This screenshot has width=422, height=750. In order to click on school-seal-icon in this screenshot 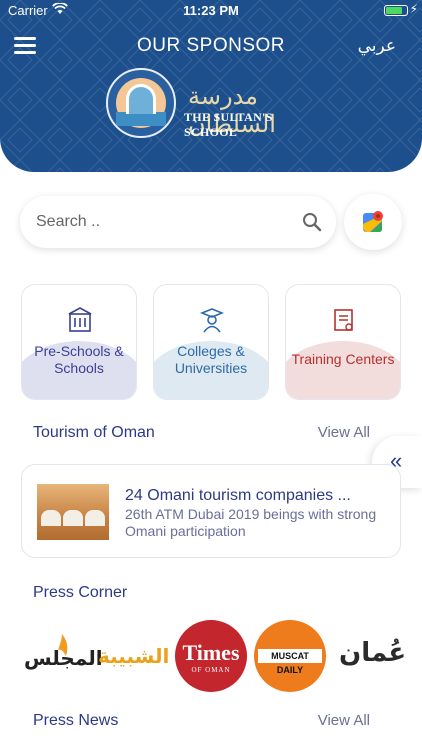, I will do `click(141, 103)`.